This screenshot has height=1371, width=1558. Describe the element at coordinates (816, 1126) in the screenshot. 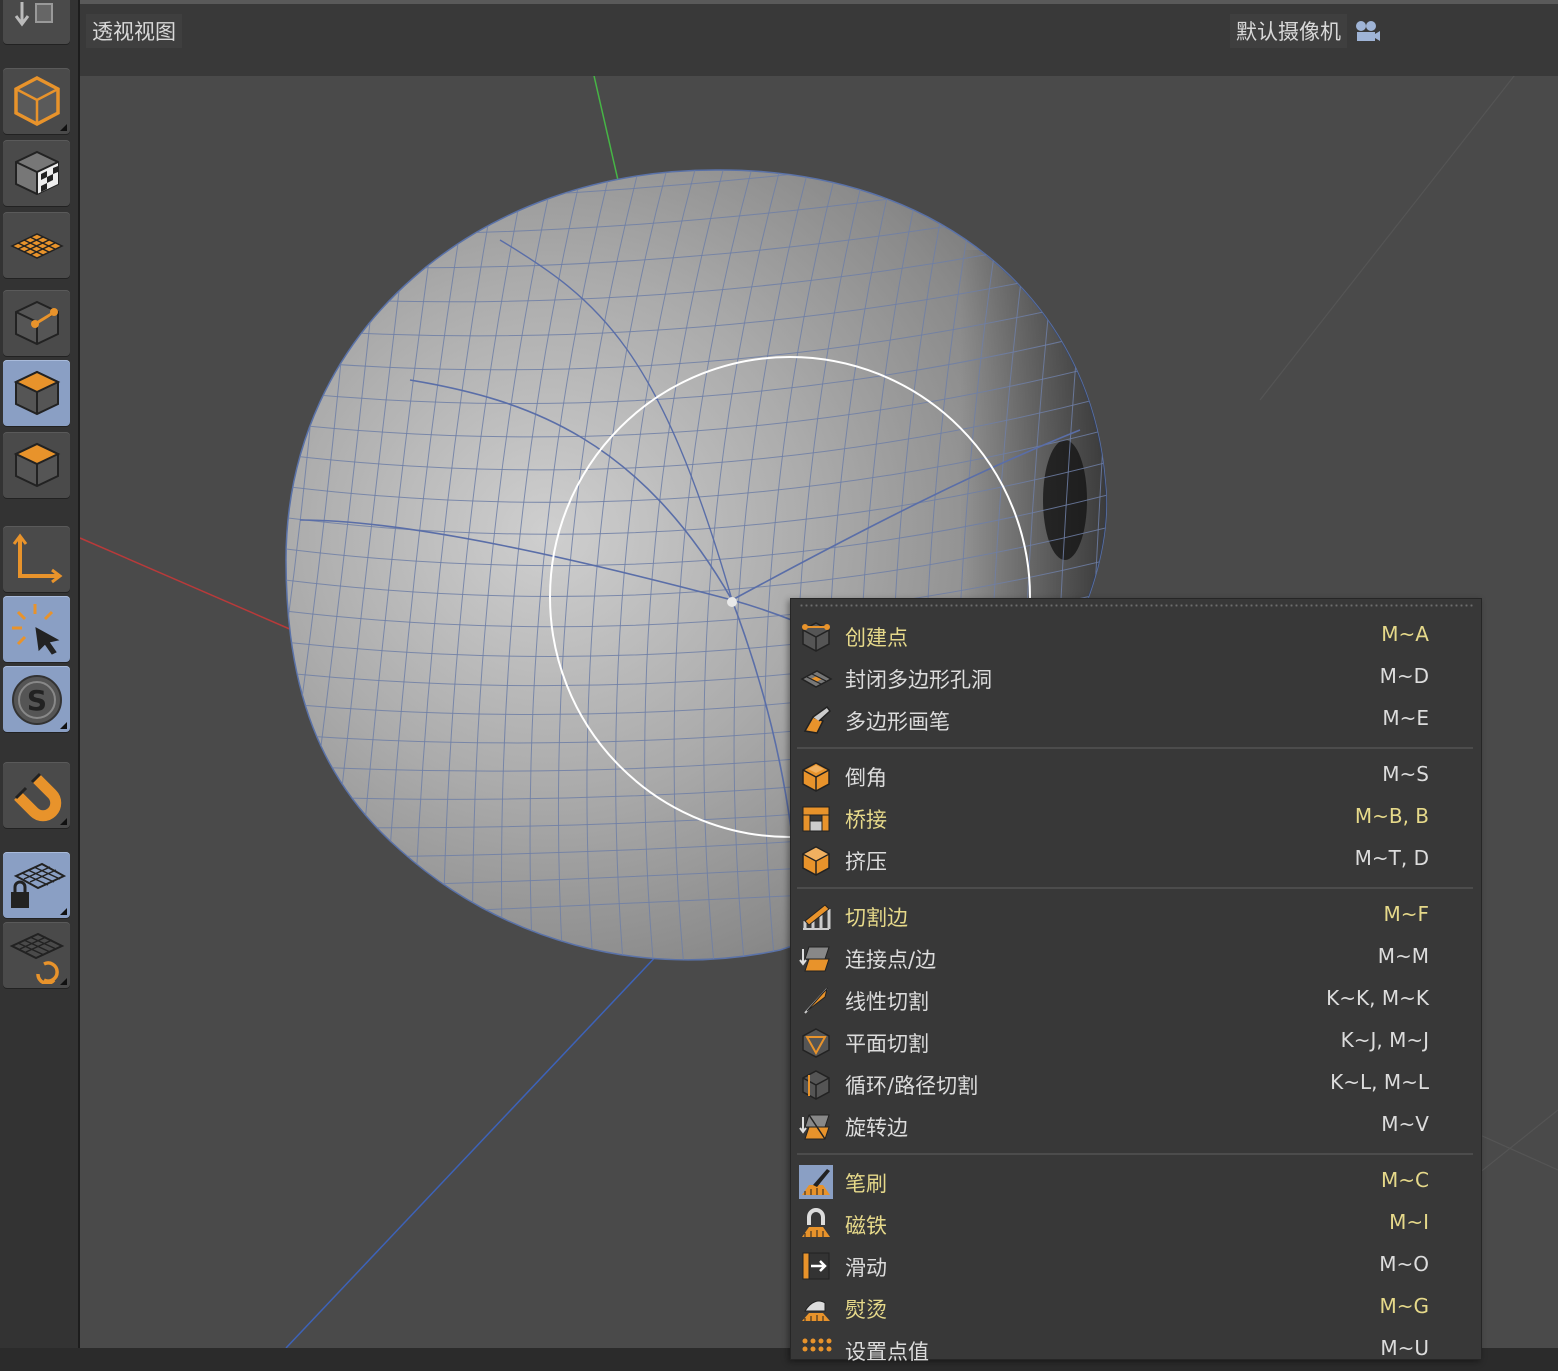

I see `spin-edge-icon` at that location.